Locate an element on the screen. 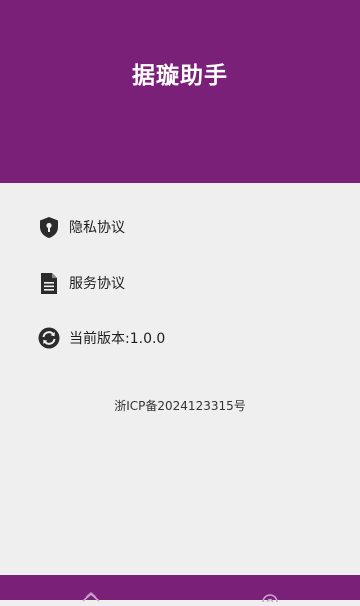 This screenshot has width=360, height=606. menu-item-current-version: 当前版本:1.0.0 is located at coordinates (101, 338).